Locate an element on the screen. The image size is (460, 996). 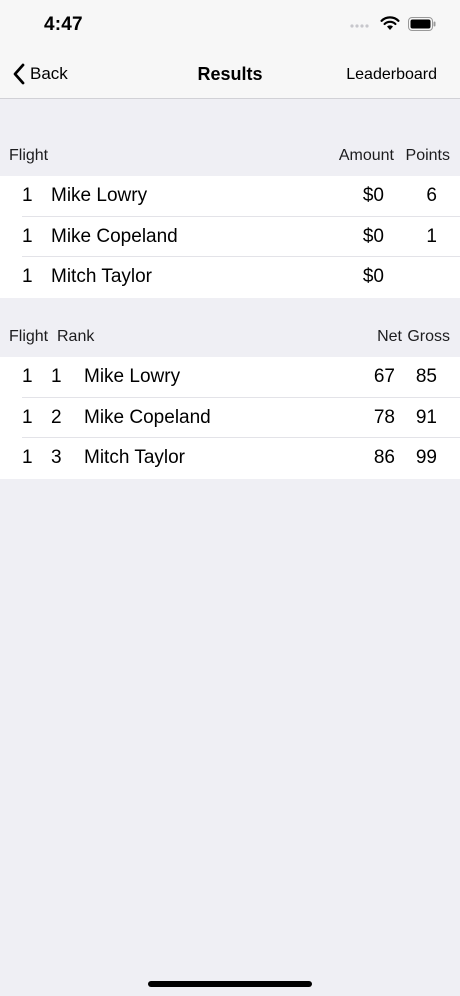
header-amount: Amount is located at coordinates (366, 155).